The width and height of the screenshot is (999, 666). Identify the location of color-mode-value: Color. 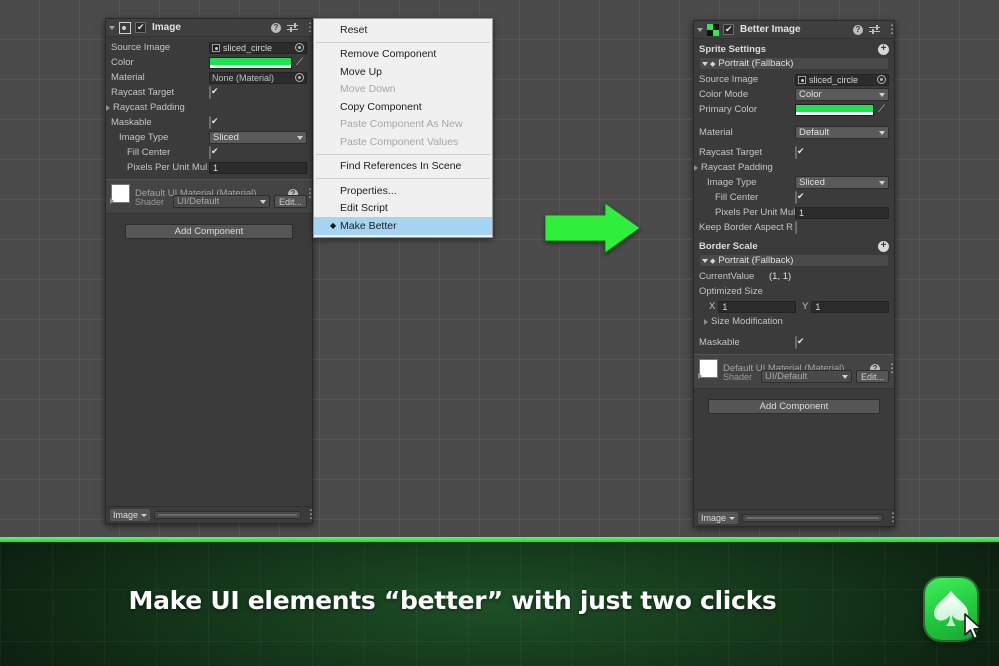
(810, 94).